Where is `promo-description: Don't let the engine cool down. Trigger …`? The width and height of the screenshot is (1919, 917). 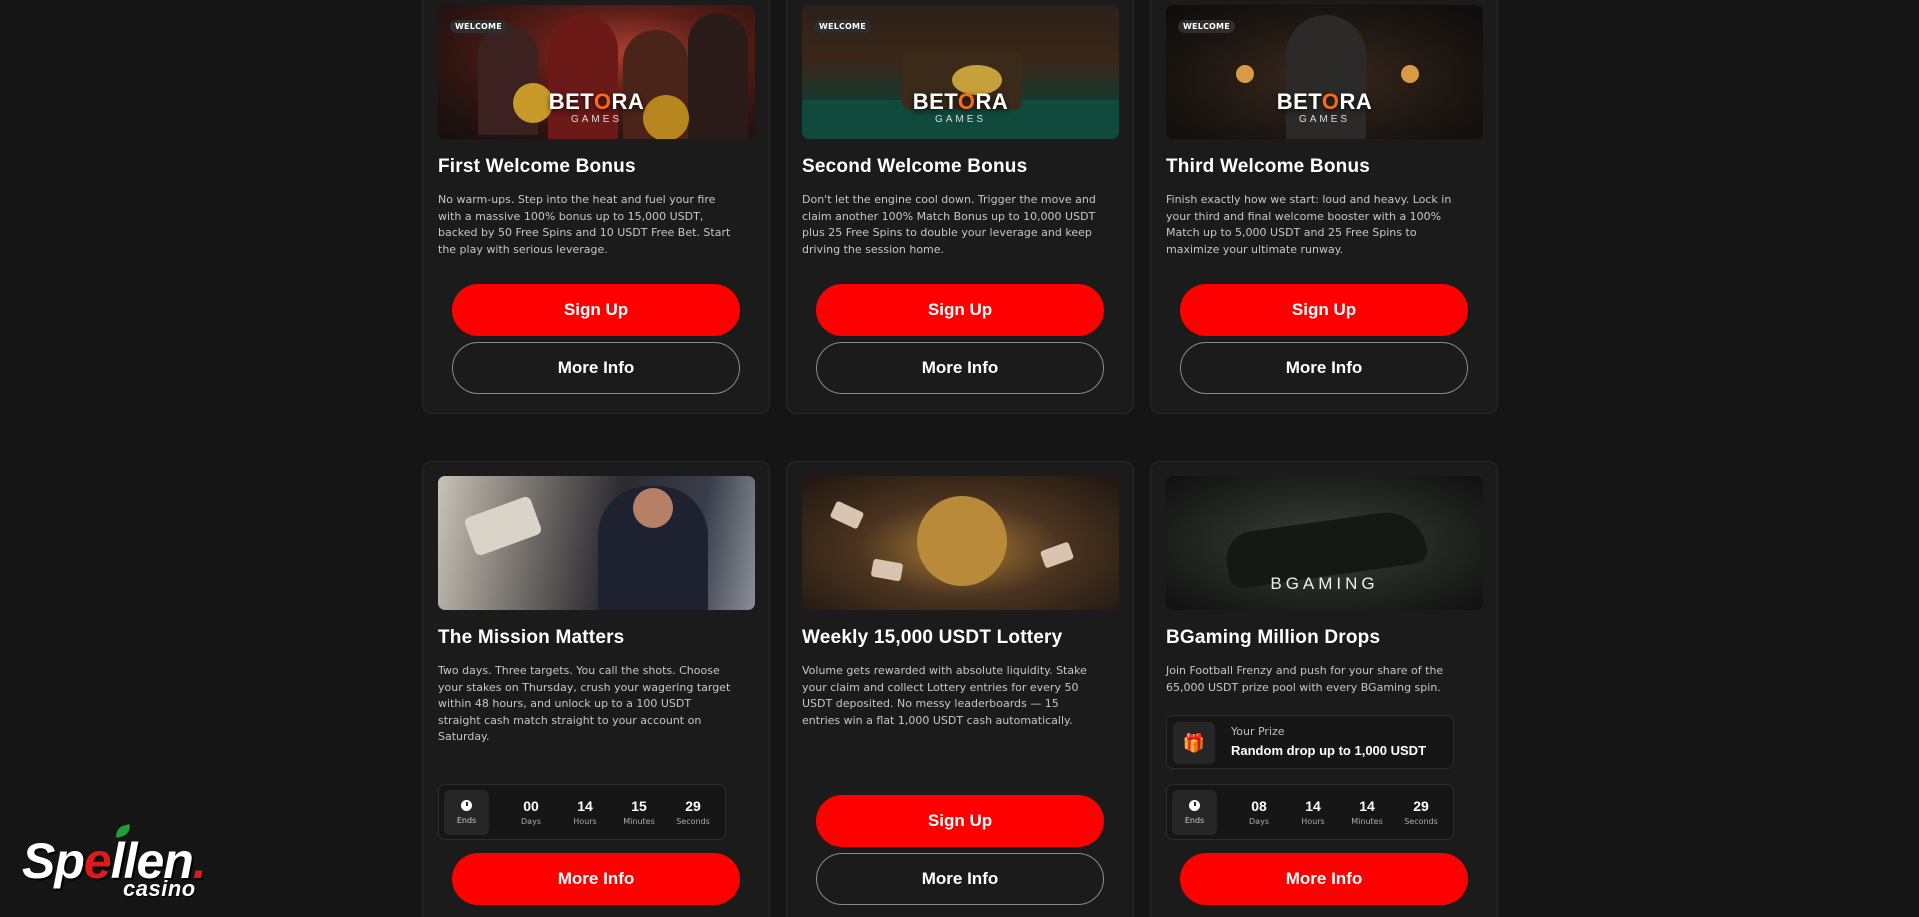 promo-description: Don't let the engine cool down. Trigger … is located at coordinates (949, 224).